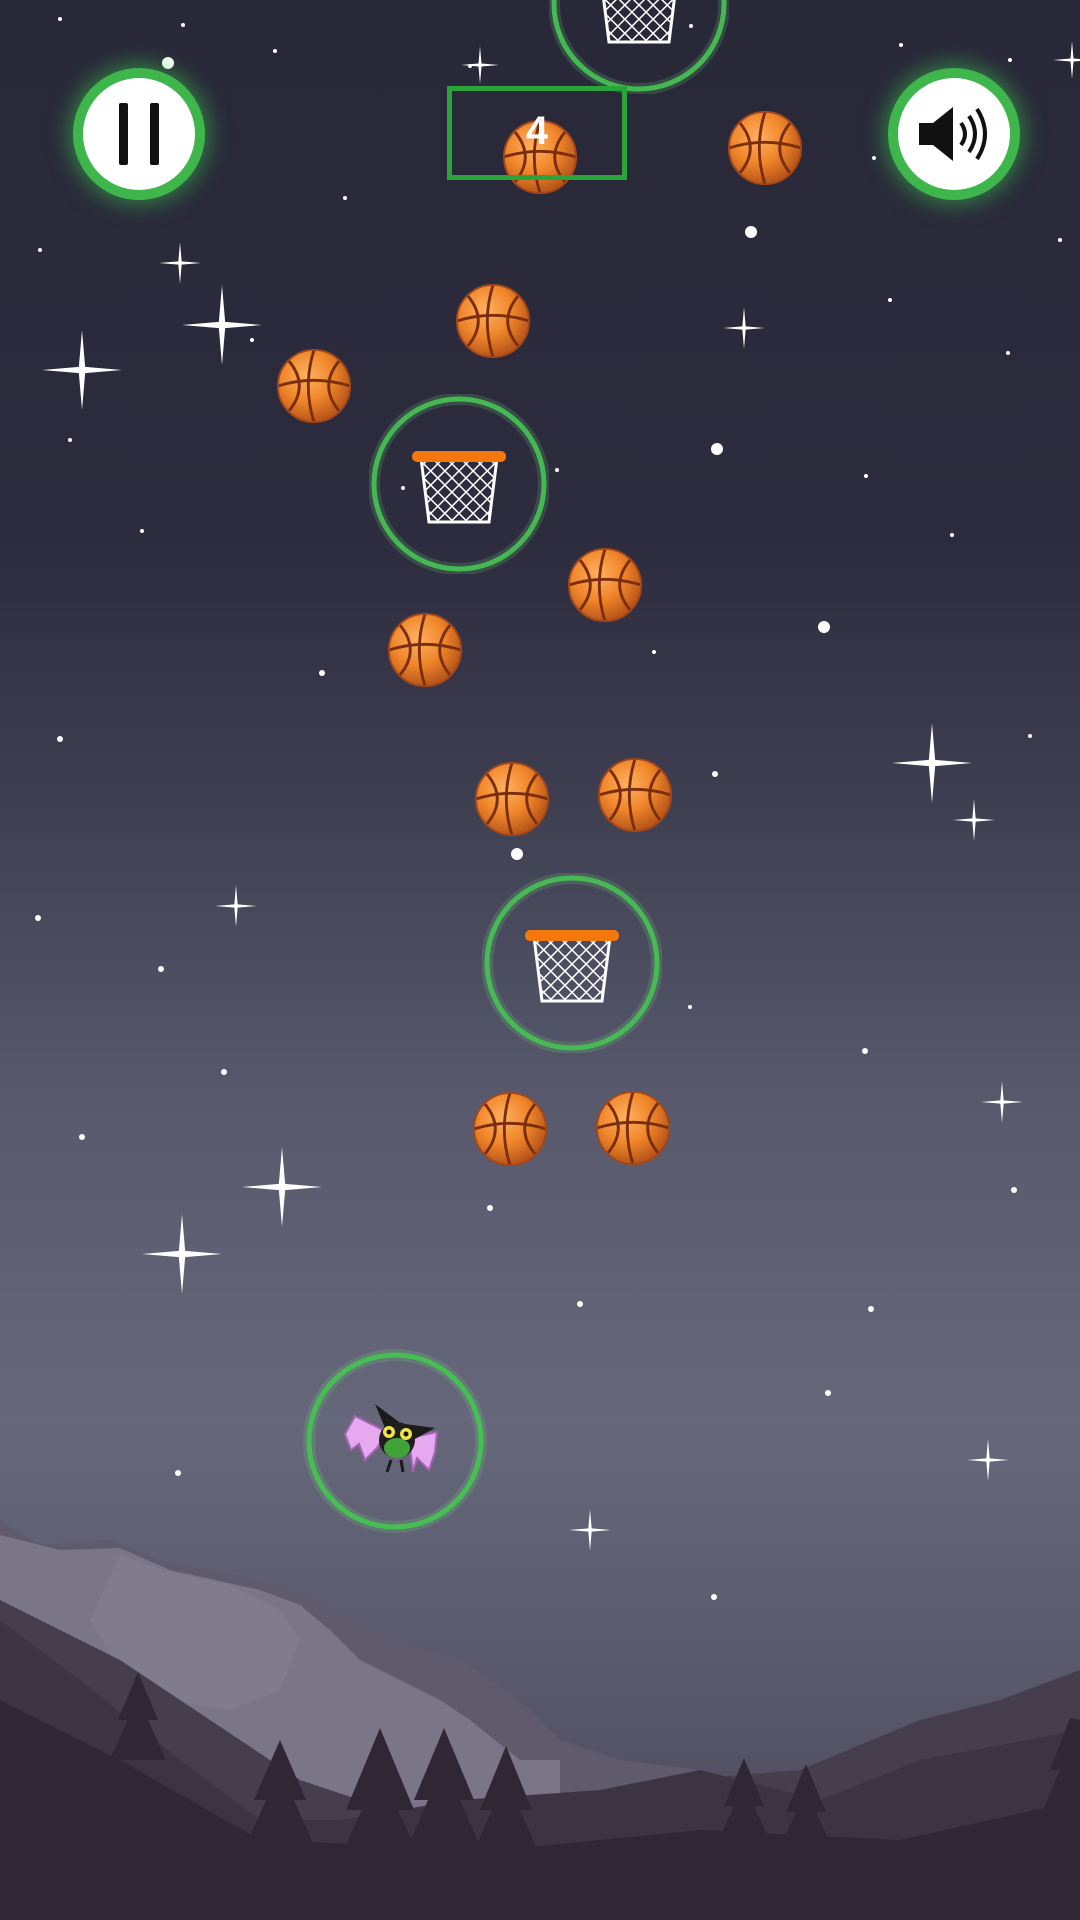 The width and height of the screenshot is (1080, 1920). I want to click on score-box: 4, so click(537, 133).